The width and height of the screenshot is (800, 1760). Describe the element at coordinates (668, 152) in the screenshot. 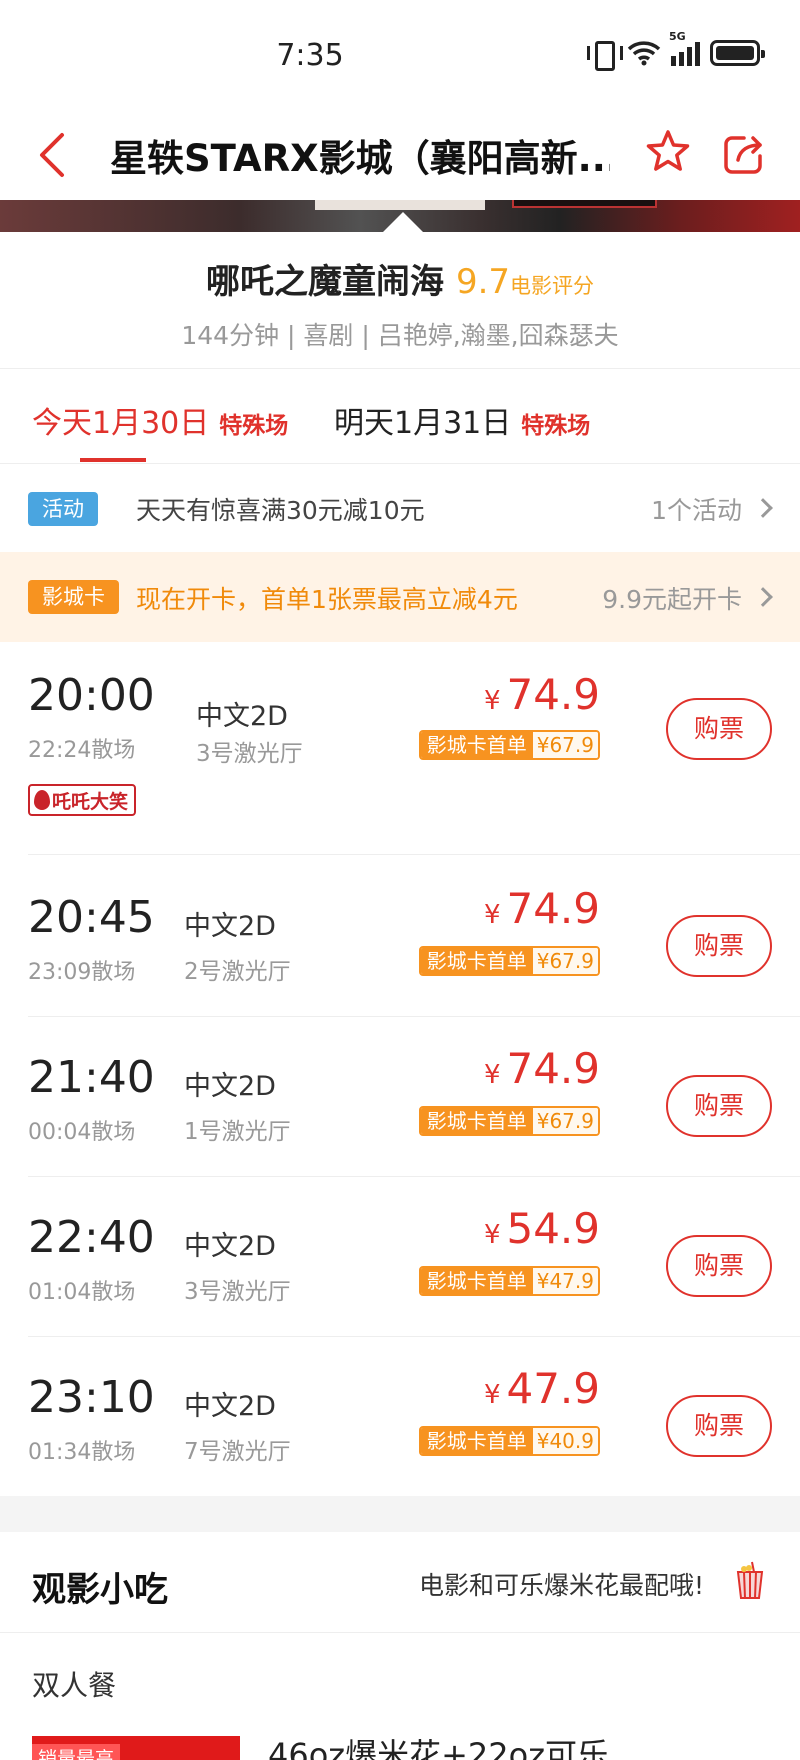

I see `favorite-star-icon` at that location.